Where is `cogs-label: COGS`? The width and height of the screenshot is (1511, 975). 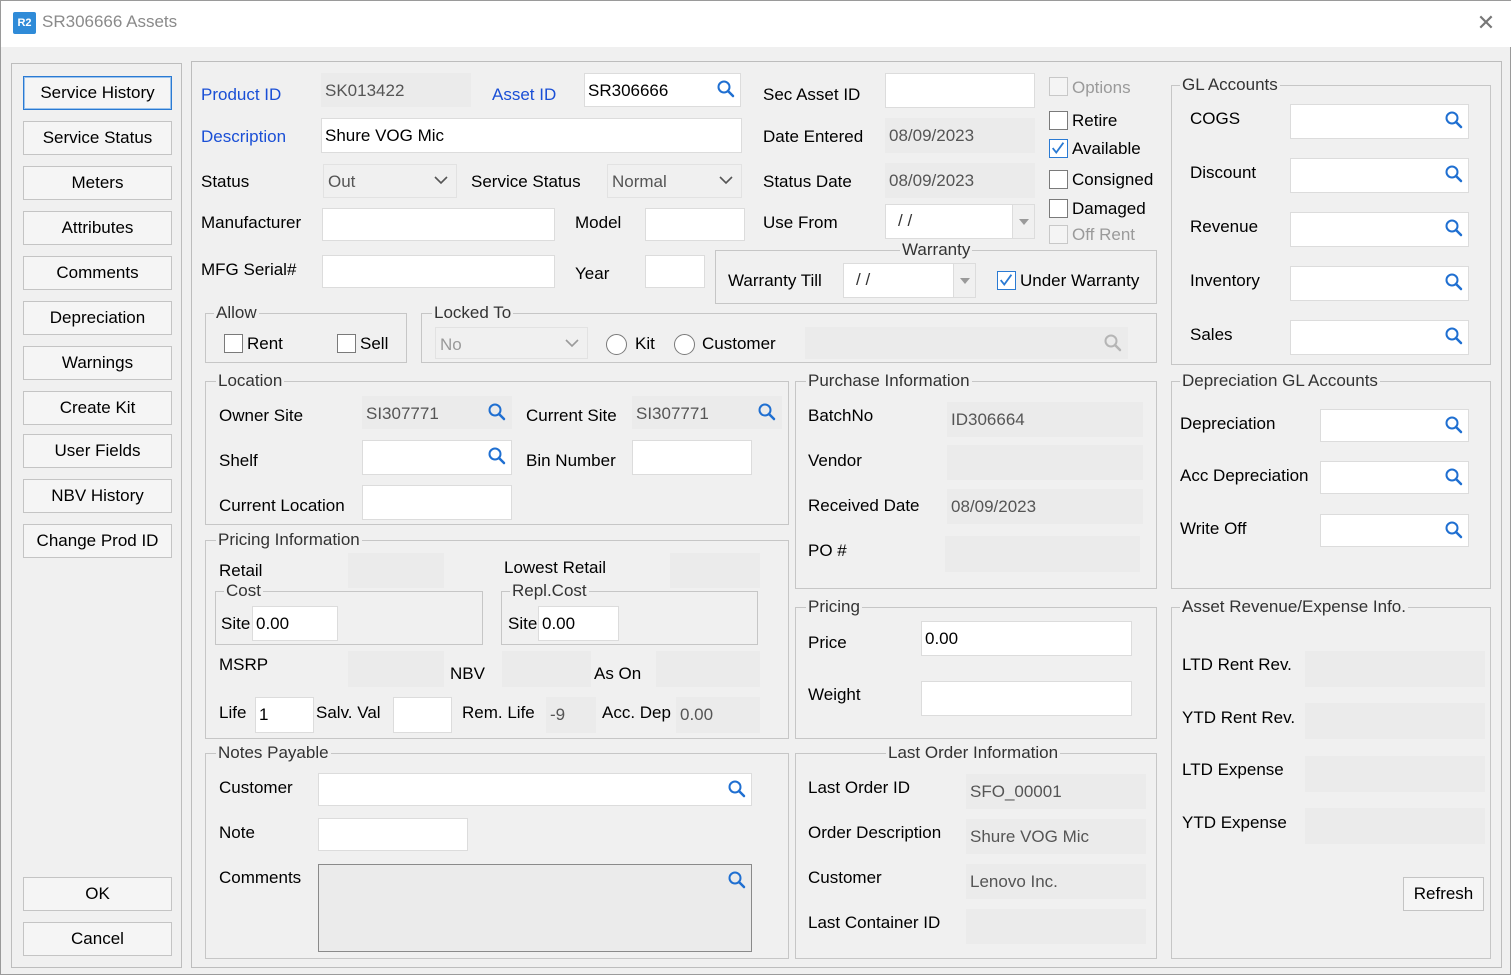
cogs-label: COGS is located at coordinates (1215, 118).